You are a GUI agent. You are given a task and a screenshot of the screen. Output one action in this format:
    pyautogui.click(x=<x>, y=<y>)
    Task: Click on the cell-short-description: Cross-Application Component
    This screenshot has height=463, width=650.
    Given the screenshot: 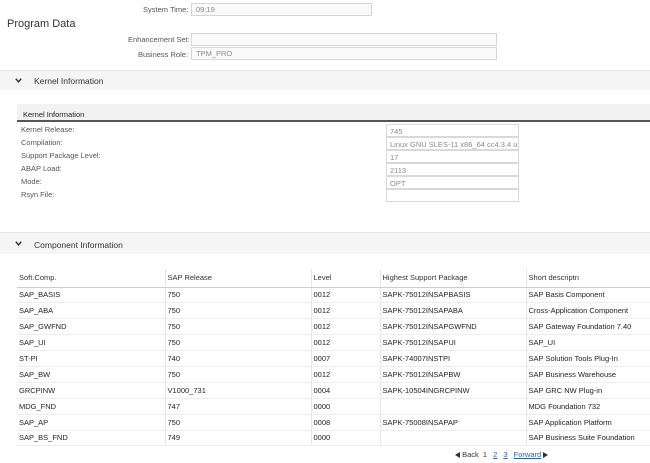 What is the action you would take?
    pyautogui.click(x=587, y=311)
    